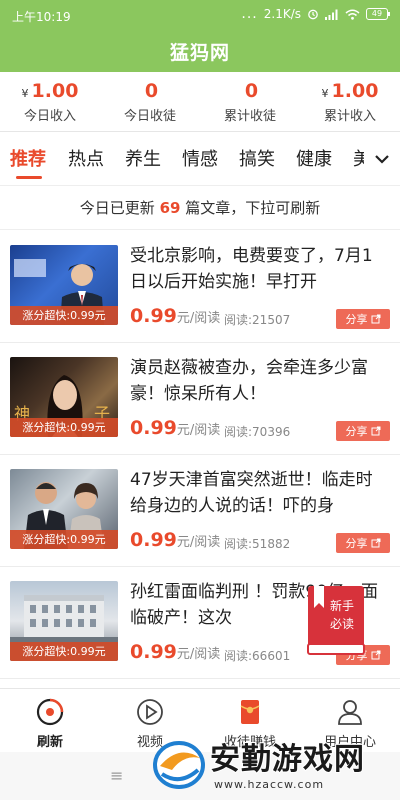  Describe the element at coordinates (41, 17) in the screenshot. I see `status-time: 上午10:19` at that location.